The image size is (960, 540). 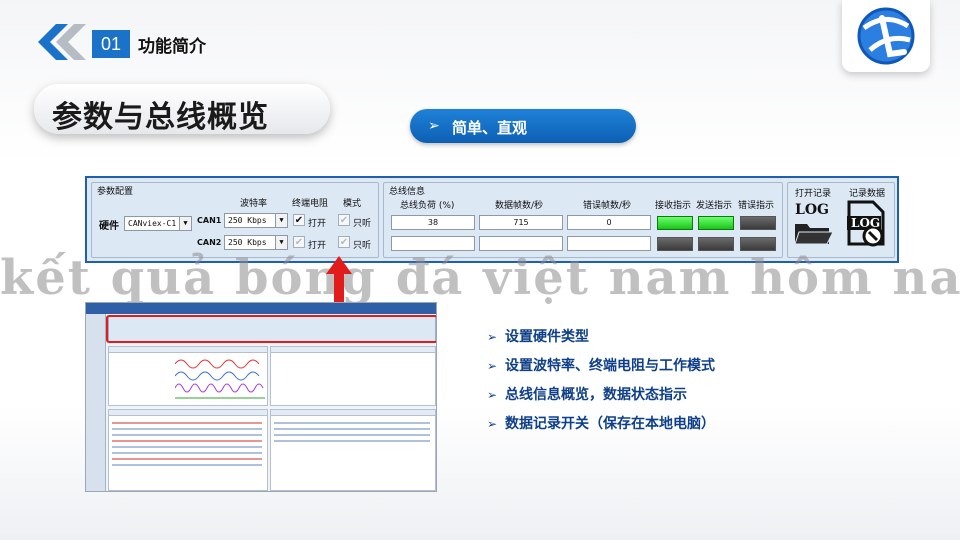 What do you see at coordinates (756, 206) in the screenshot?
I see `error-indicator-header: 错误指示` at bounding box center [756, 206].